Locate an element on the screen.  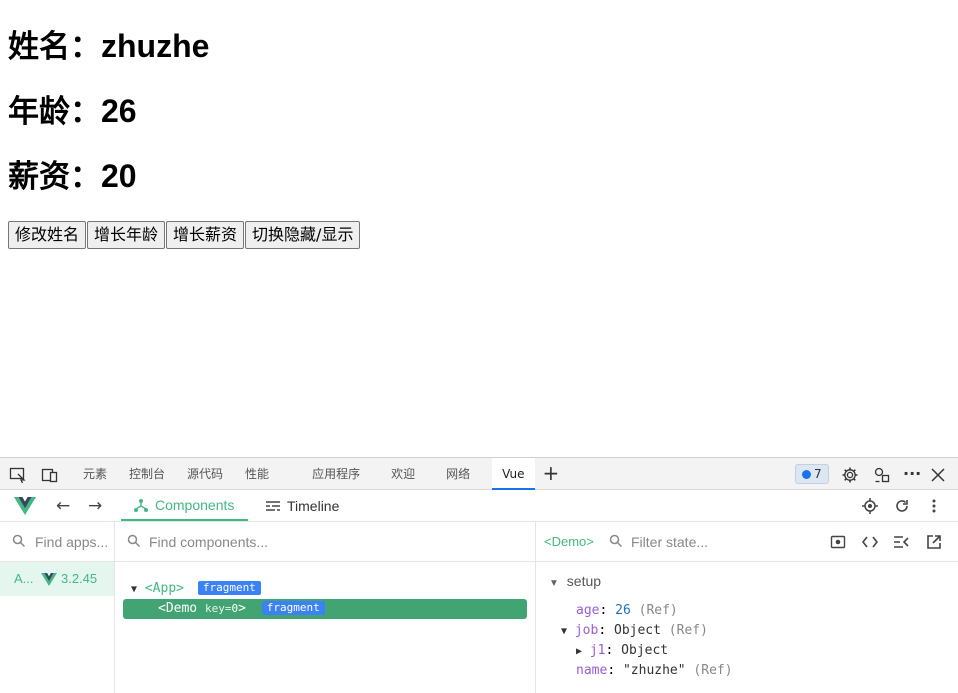
increase-salary-button: 增长薪资 is located at coordinates (205, 235).